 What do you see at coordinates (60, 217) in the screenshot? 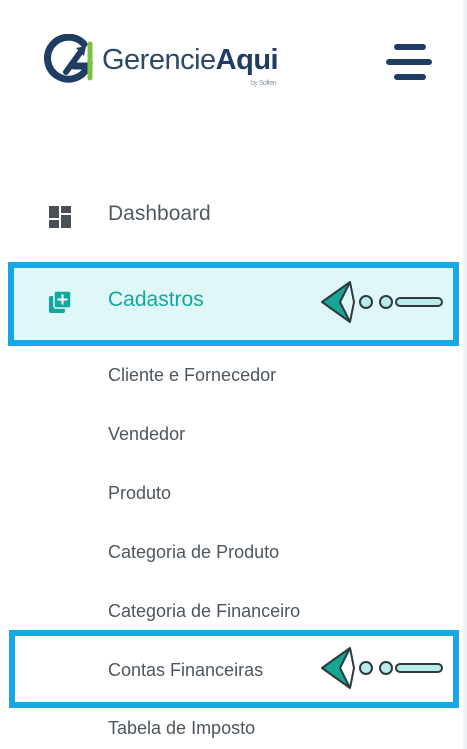
I see `dashboard-grid-icon` at bounding box center [60, 217].